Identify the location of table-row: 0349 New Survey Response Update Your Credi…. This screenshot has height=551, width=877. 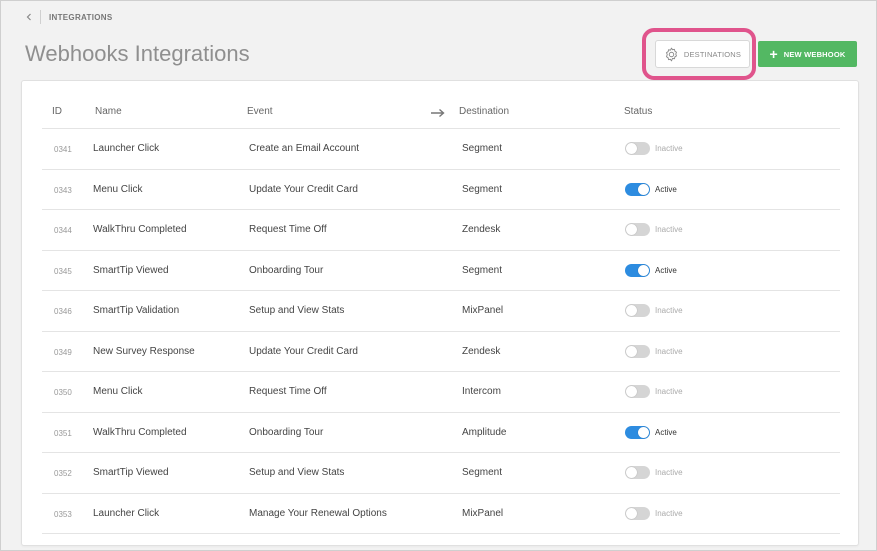
(441, 352).